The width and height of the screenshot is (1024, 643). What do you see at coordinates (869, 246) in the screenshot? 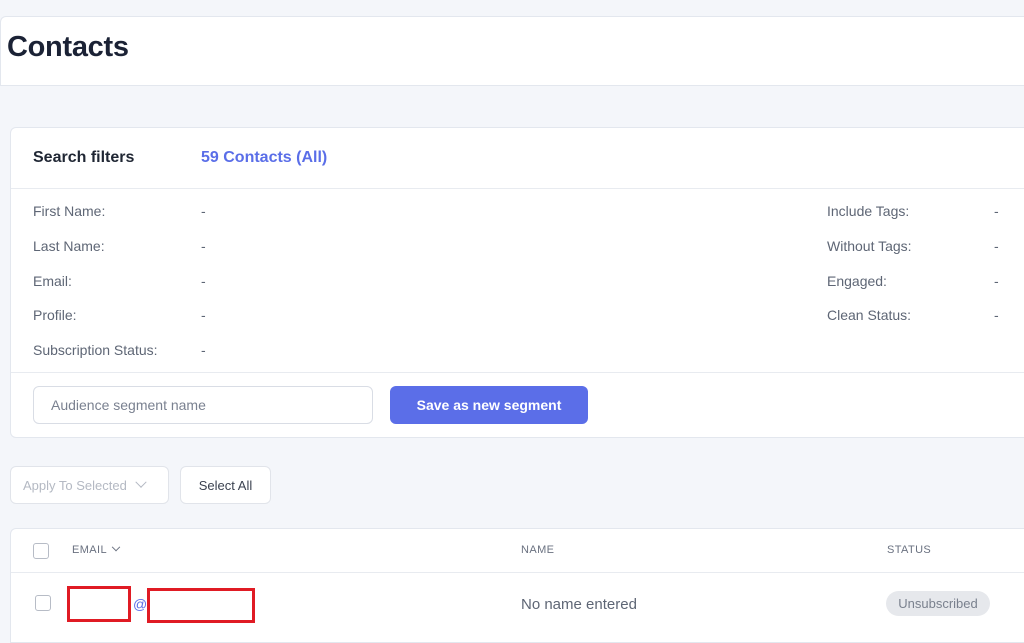
I see `filter-label-without-tags: Without Tags:` at bounding box center [869, 246].